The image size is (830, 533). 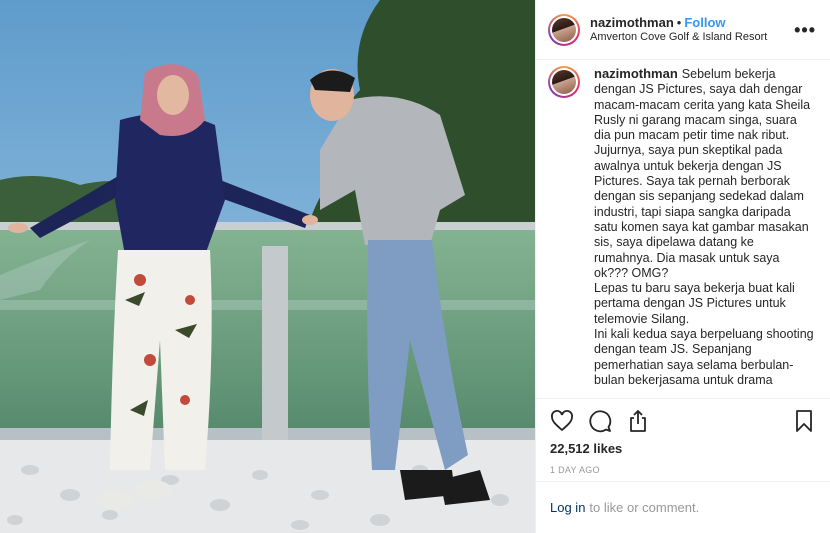 I want to click on user-avatar, so click(x=564, y=29).